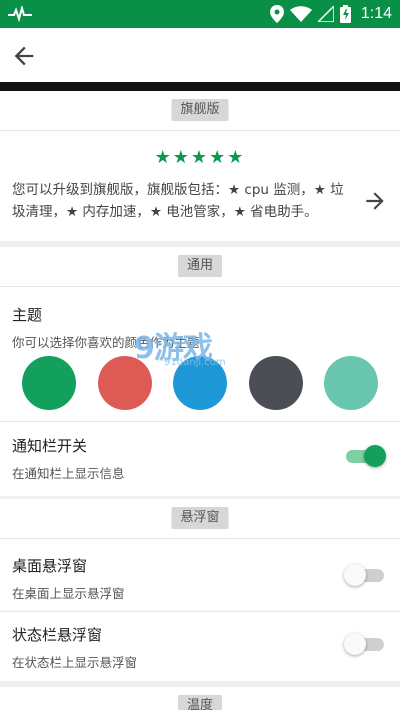 The image size is (400, 710). What do you see at coordinates (27, 315) in the screenshot?
I see `theme-title: 主题` at bounding box center [27, 315].